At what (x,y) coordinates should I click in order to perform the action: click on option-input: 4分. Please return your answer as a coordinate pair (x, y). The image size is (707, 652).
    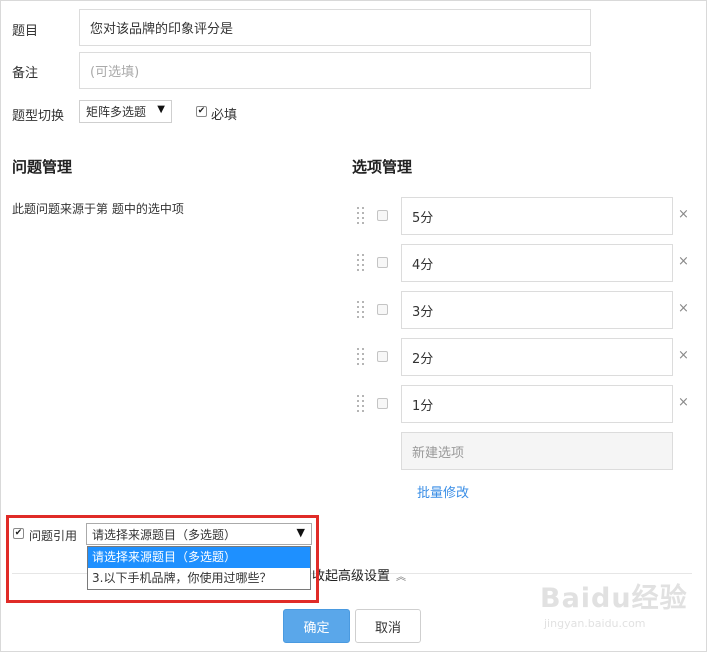
    Looking at the image, I should click on (537, 263).